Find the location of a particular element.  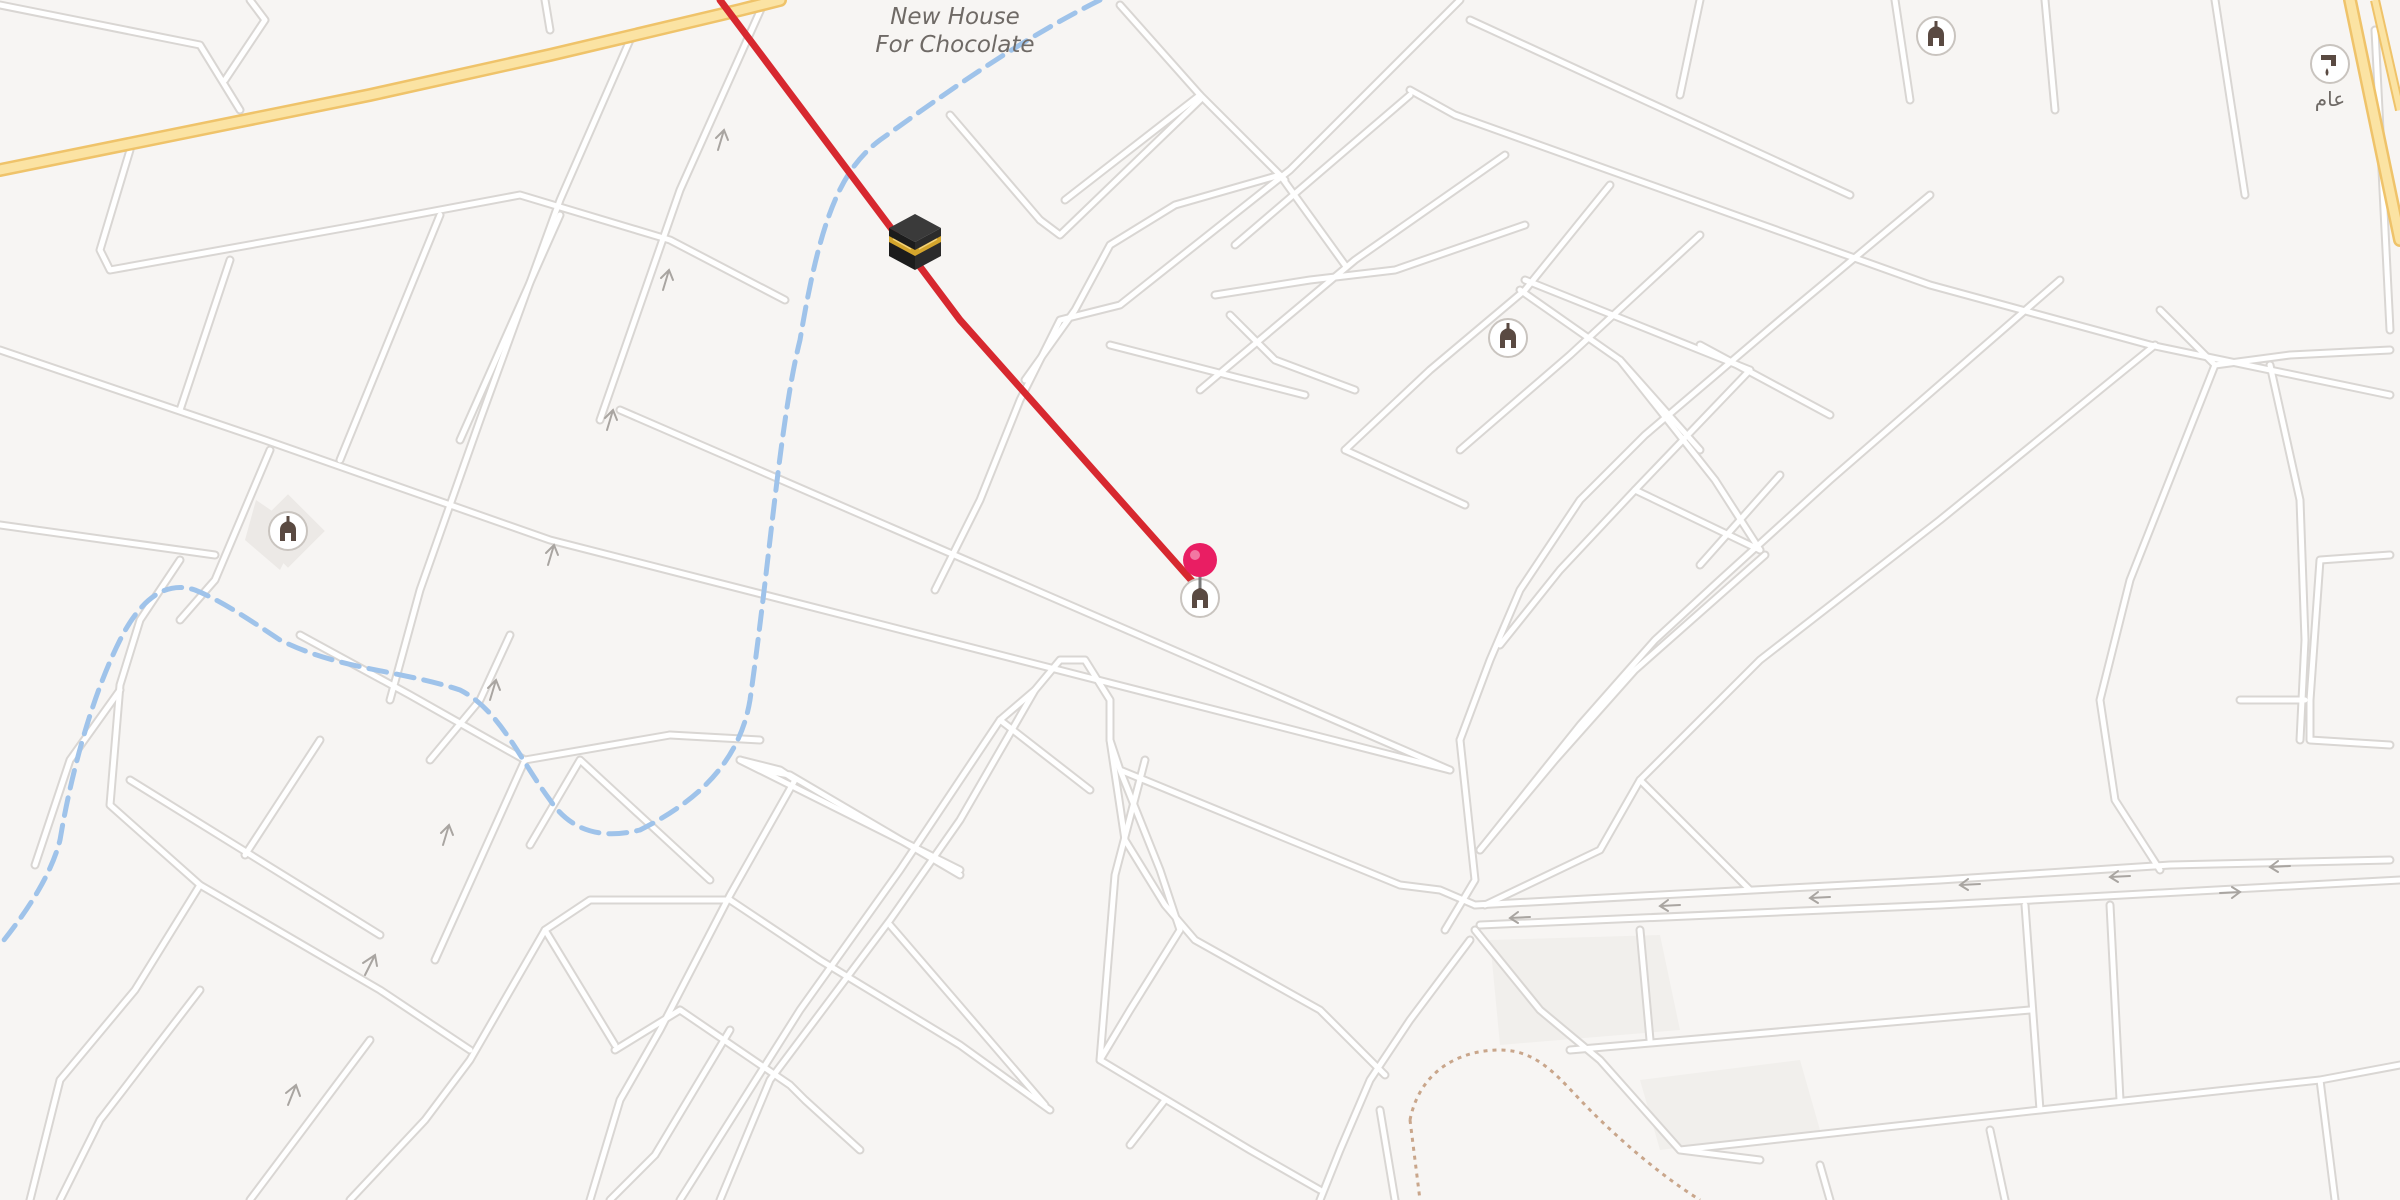

water-tap-poi: عام is located at coordinates (2330, 77).